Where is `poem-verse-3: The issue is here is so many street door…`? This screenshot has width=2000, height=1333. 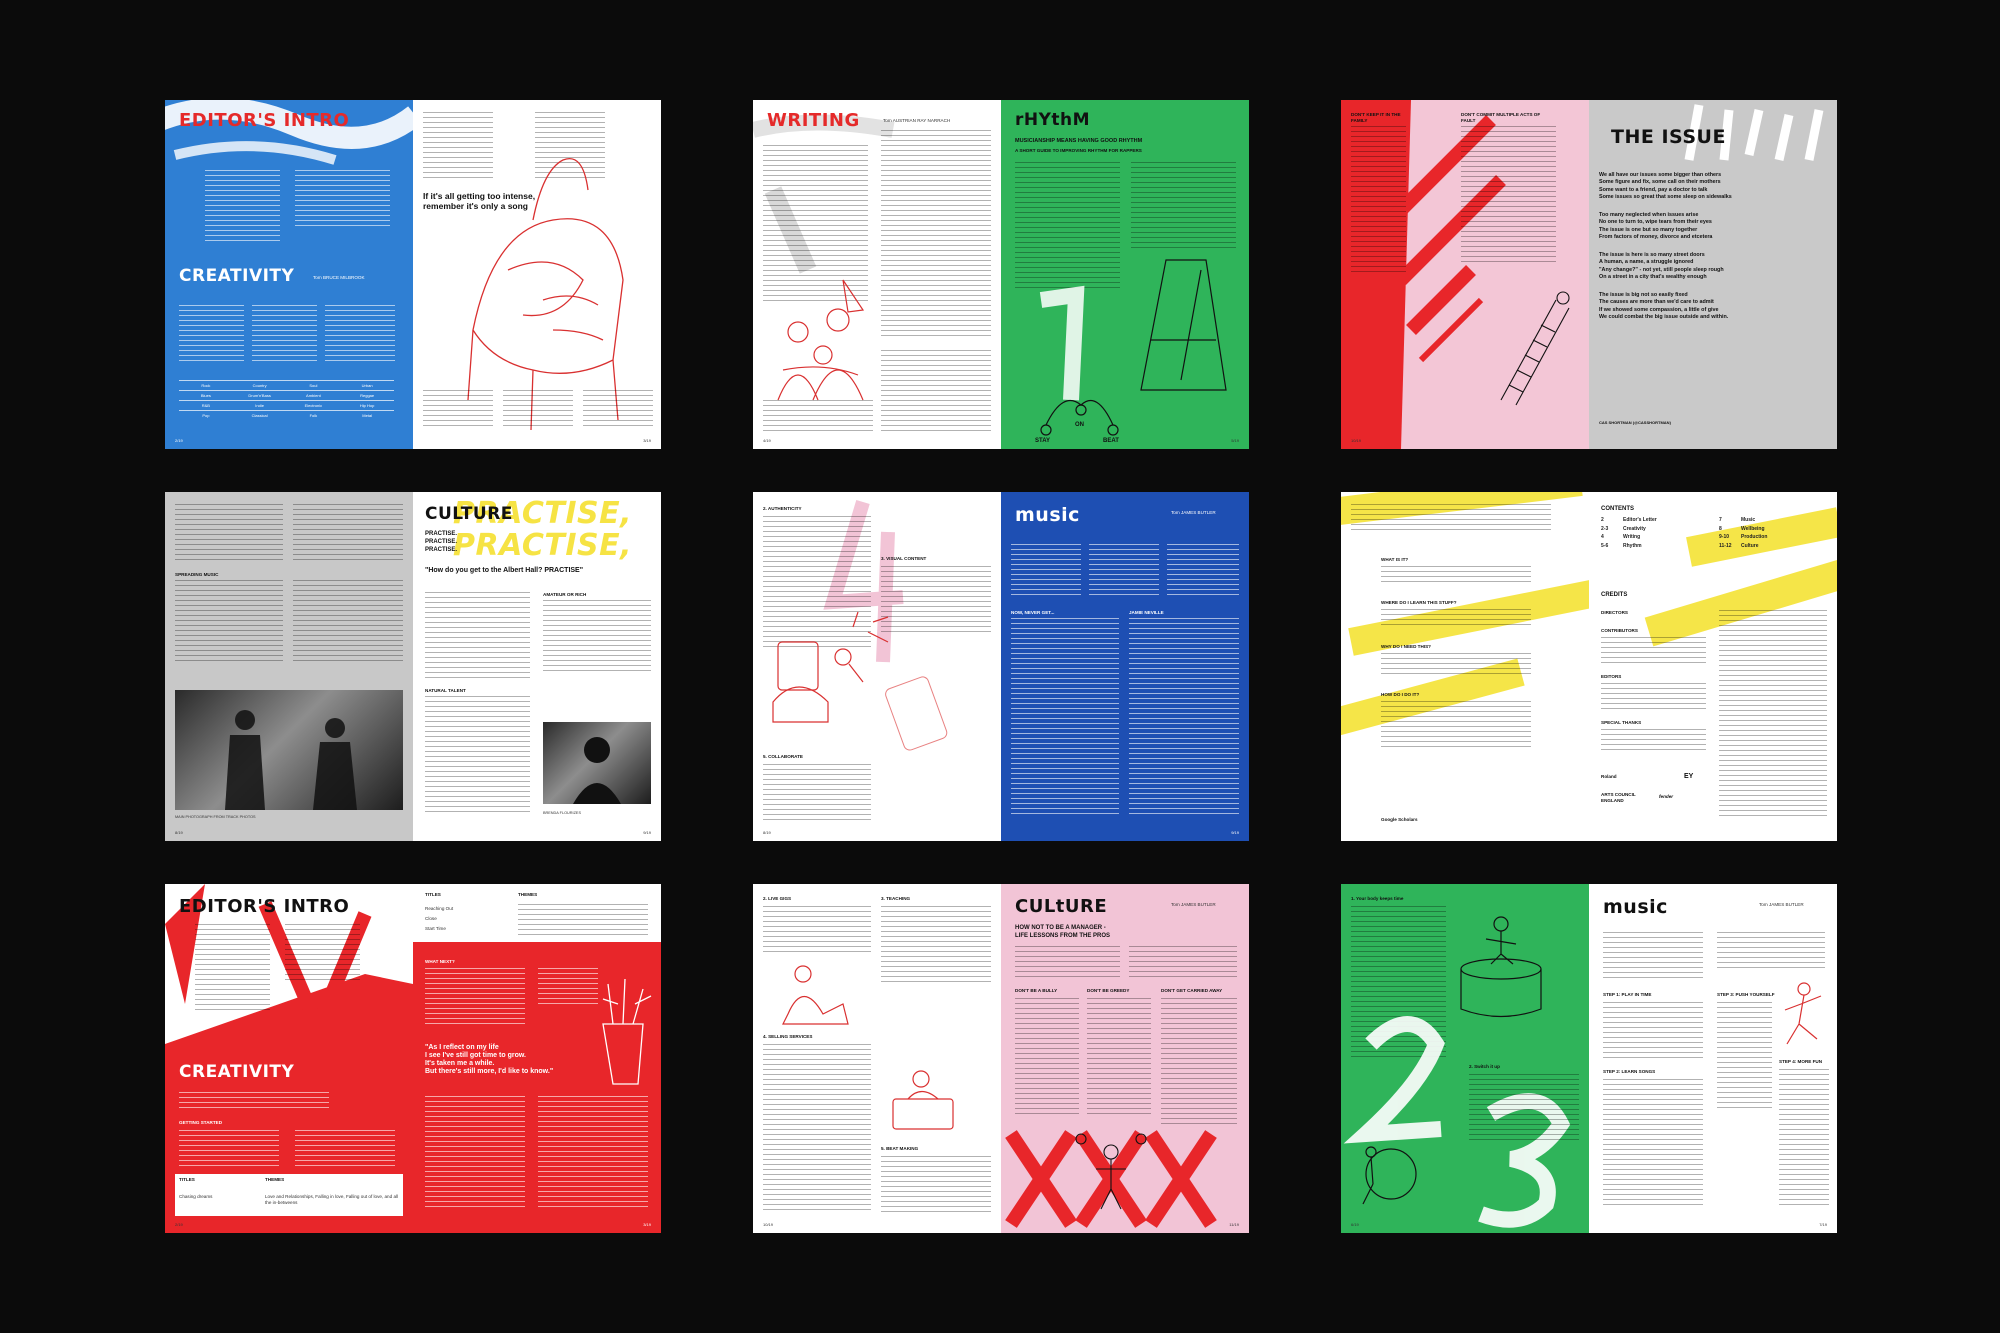 poem-verse-3: The issue is here is so many street door… is located at coordinates (1661, 266).